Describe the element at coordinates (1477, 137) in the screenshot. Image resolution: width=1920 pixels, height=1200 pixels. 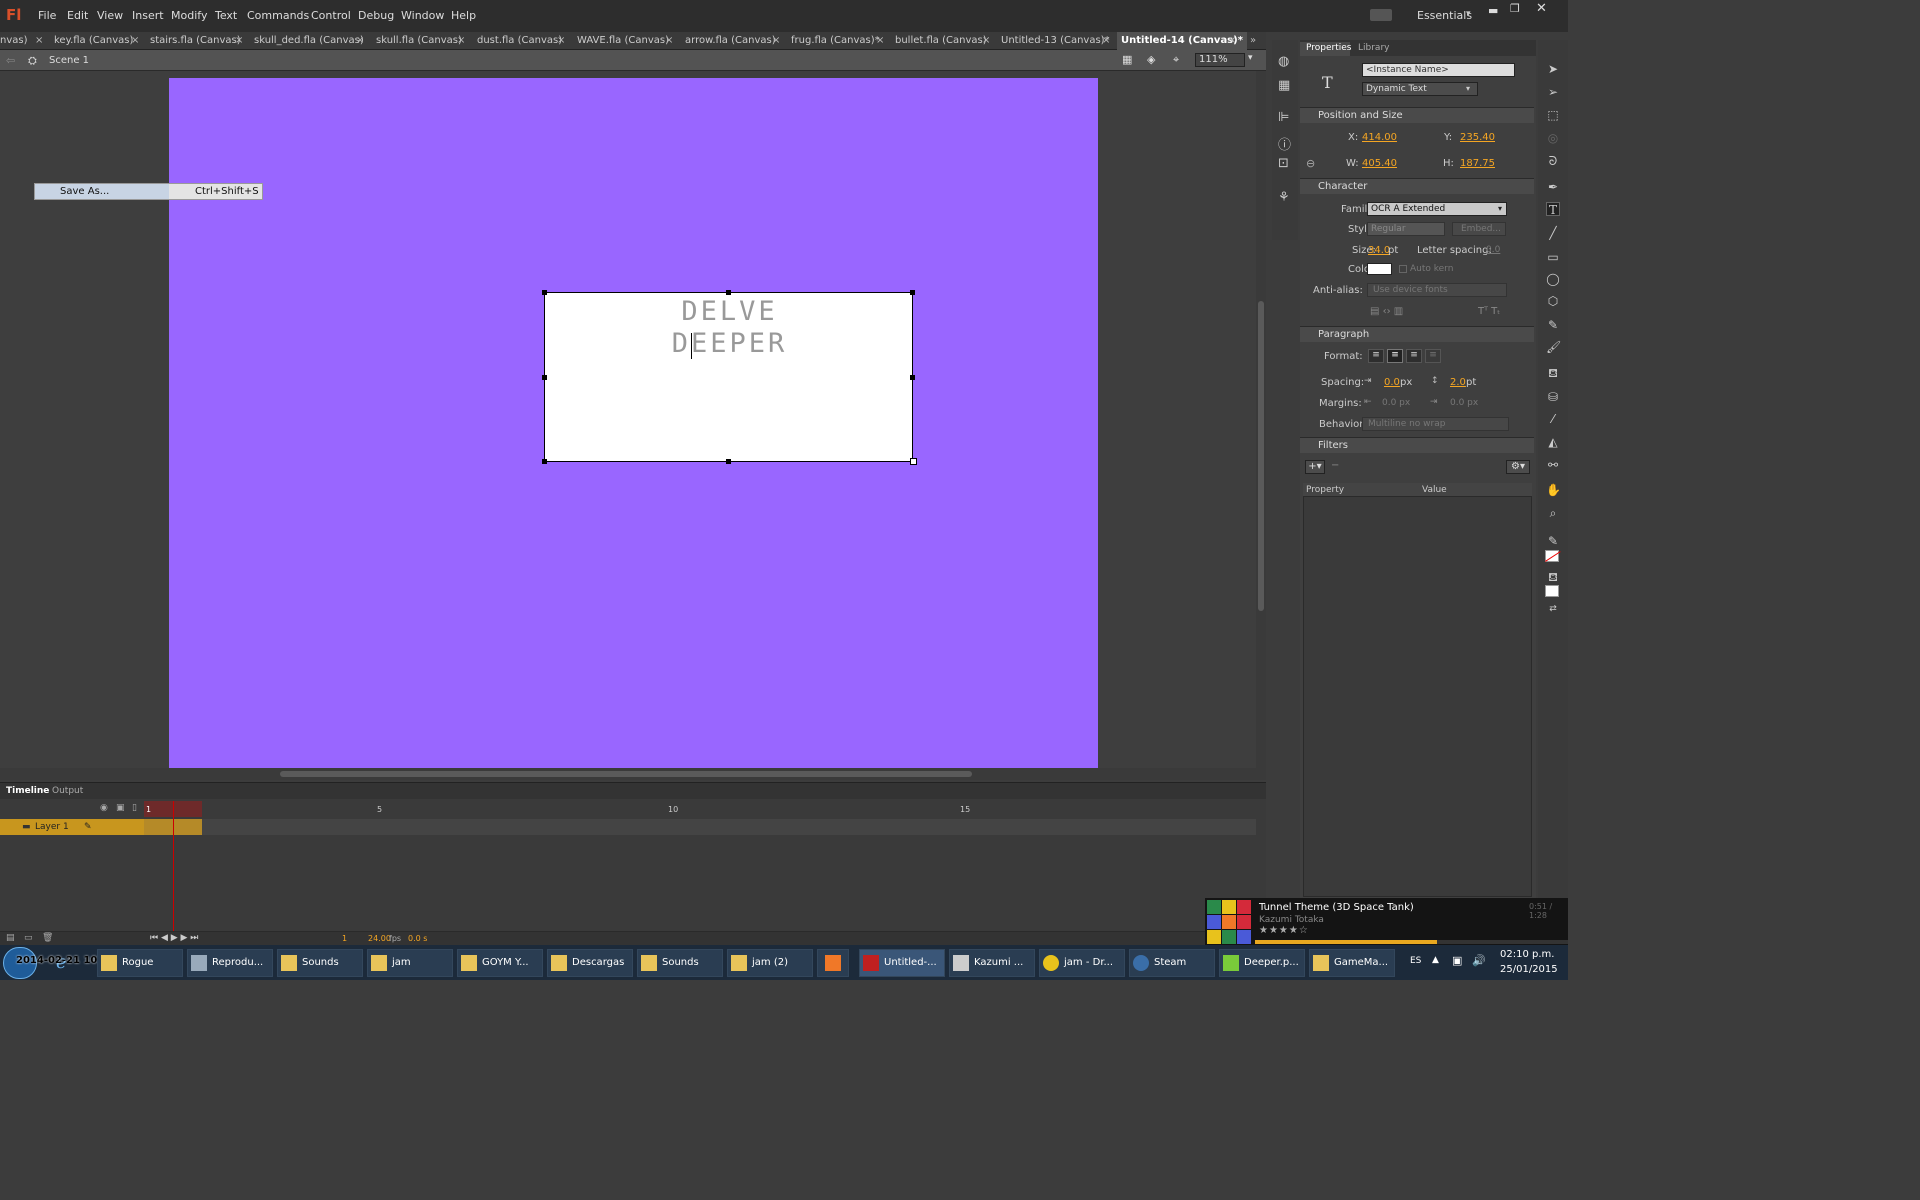
I see `y-value: 235.40` at that location.